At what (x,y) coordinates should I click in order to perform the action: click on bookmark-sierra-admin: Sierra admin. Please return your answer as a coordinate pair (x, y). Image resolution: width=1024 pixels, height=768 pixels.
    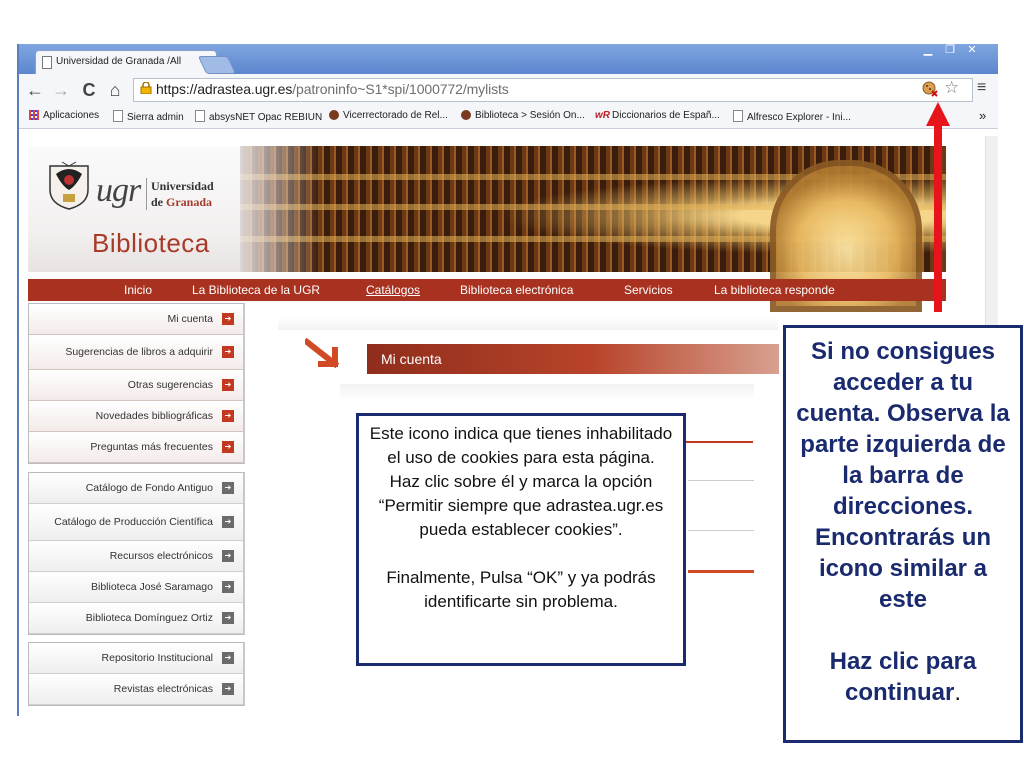
    Looking at the image, I should click on (148, 116).